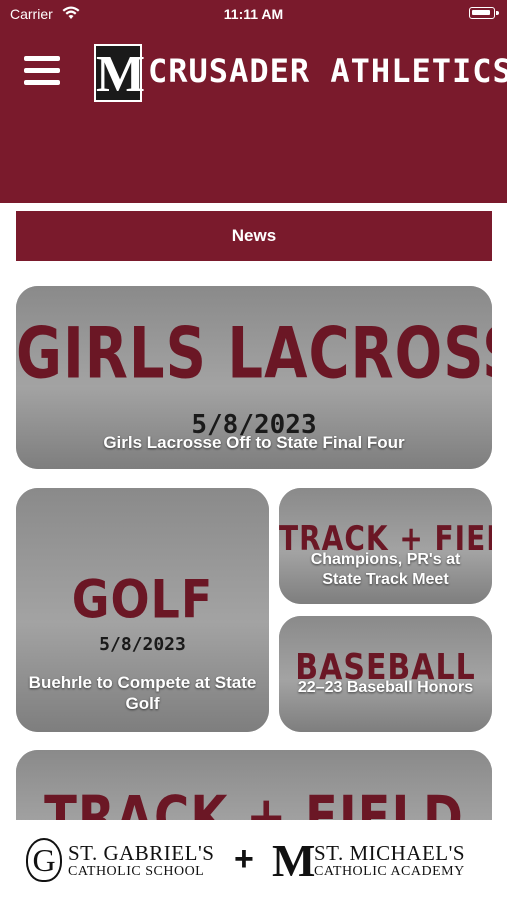 The height and width of the screenshot is (900, 507). I want to click on st-gabriels-line1: ST. GABRIEL'S, so click(141, 853).